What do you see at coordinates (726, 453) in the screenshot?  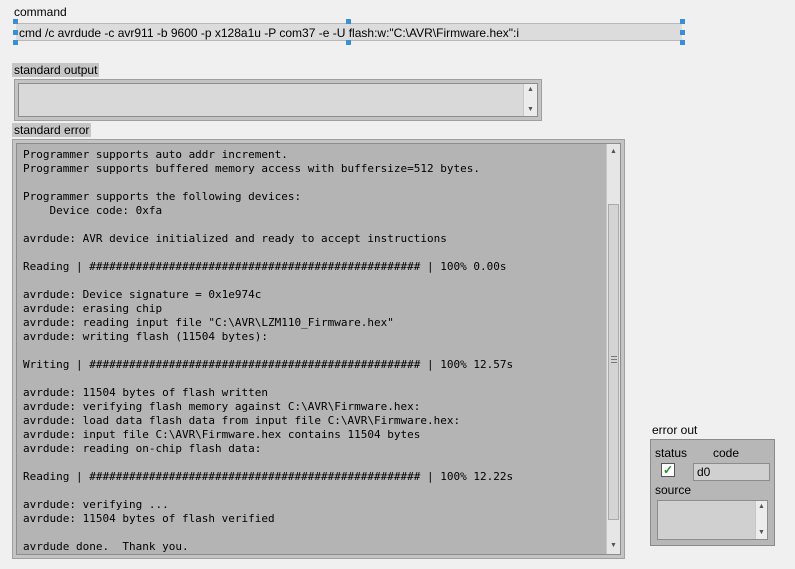 I see `code-label: code` at bounding box center [726, 453].